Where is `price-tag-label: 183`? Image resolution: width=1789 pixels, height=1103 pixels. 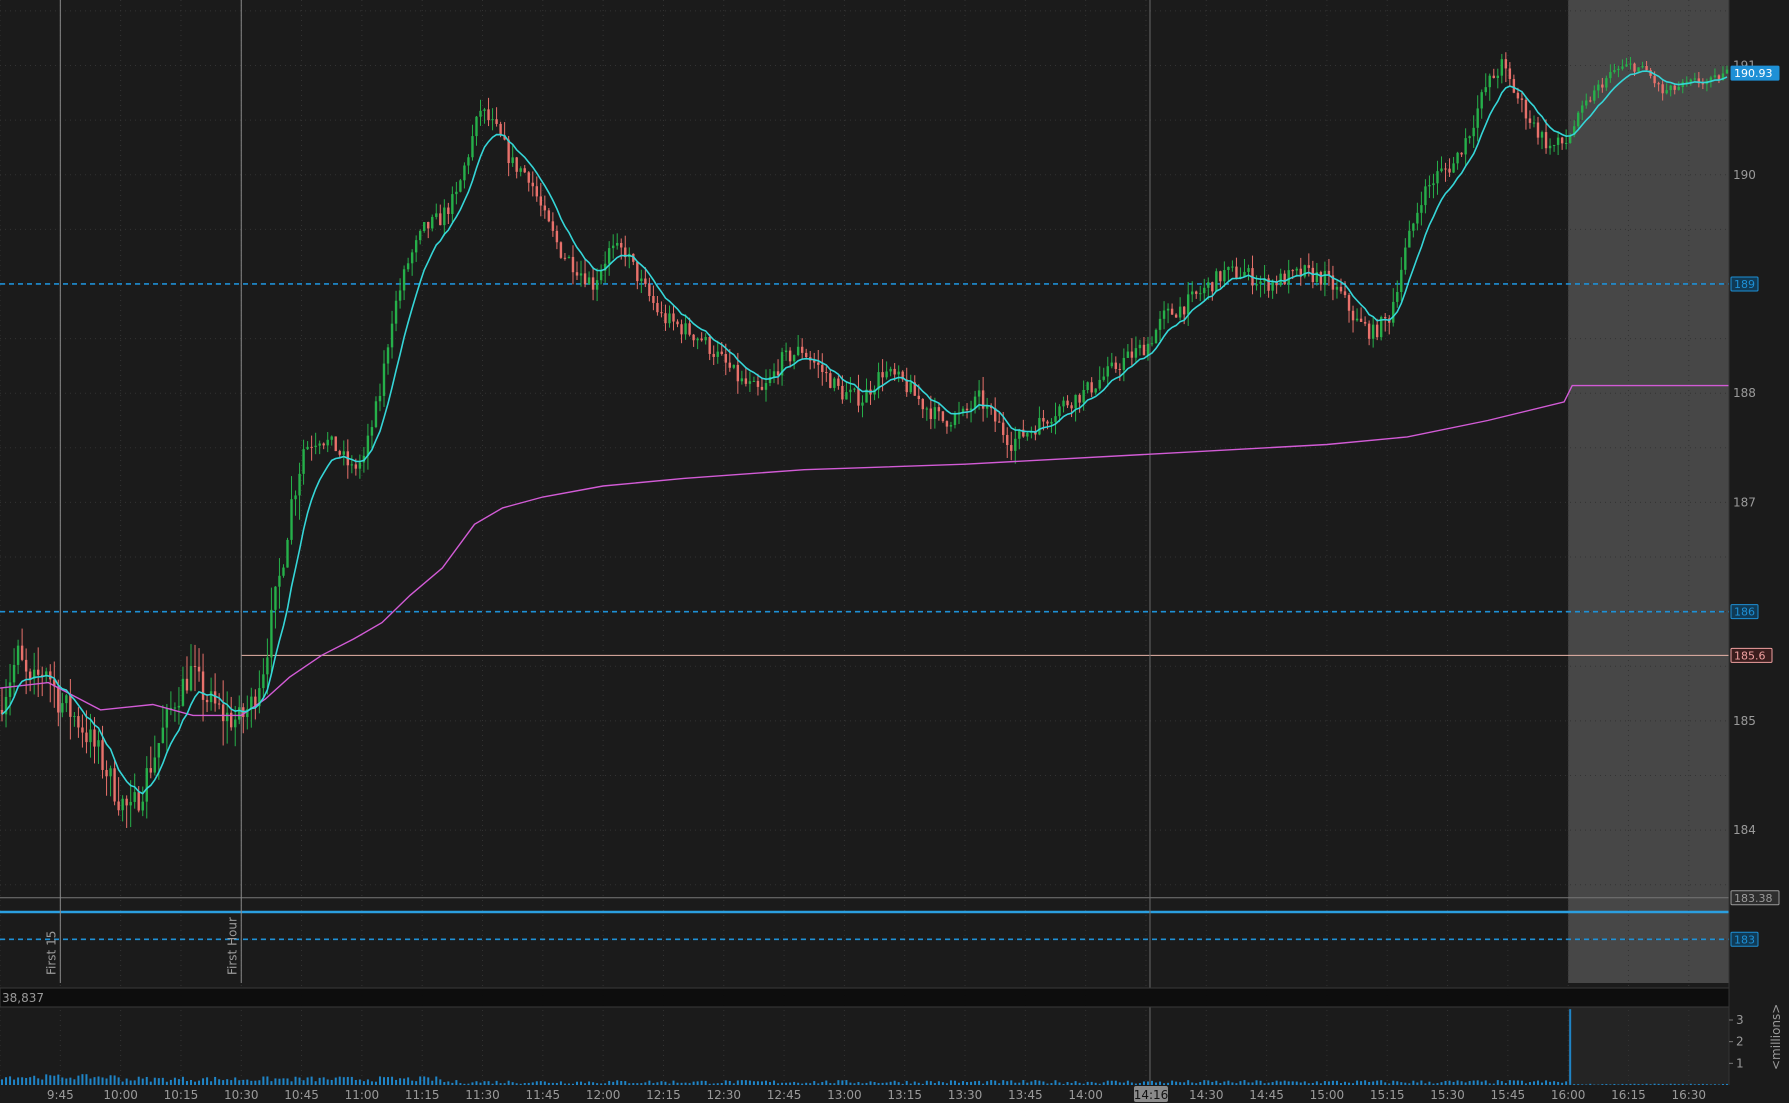 price-tag-label: 183 is located at coordinates (1744, 939).